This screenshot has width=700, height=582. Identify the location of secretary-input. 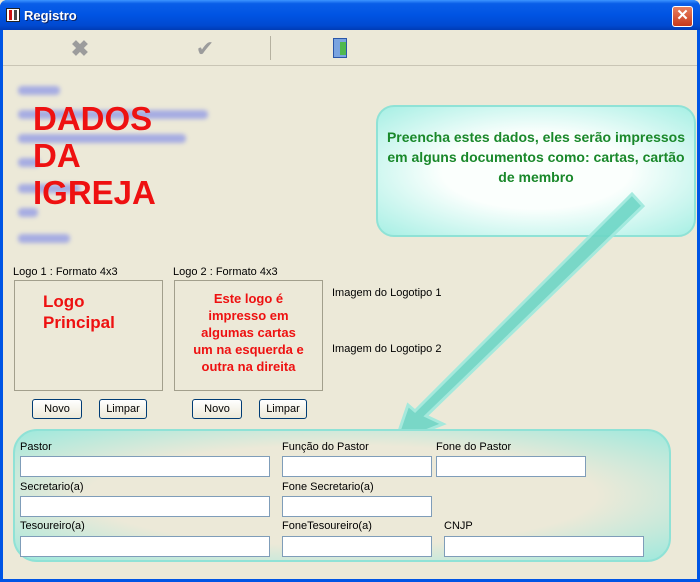
(145, 506).